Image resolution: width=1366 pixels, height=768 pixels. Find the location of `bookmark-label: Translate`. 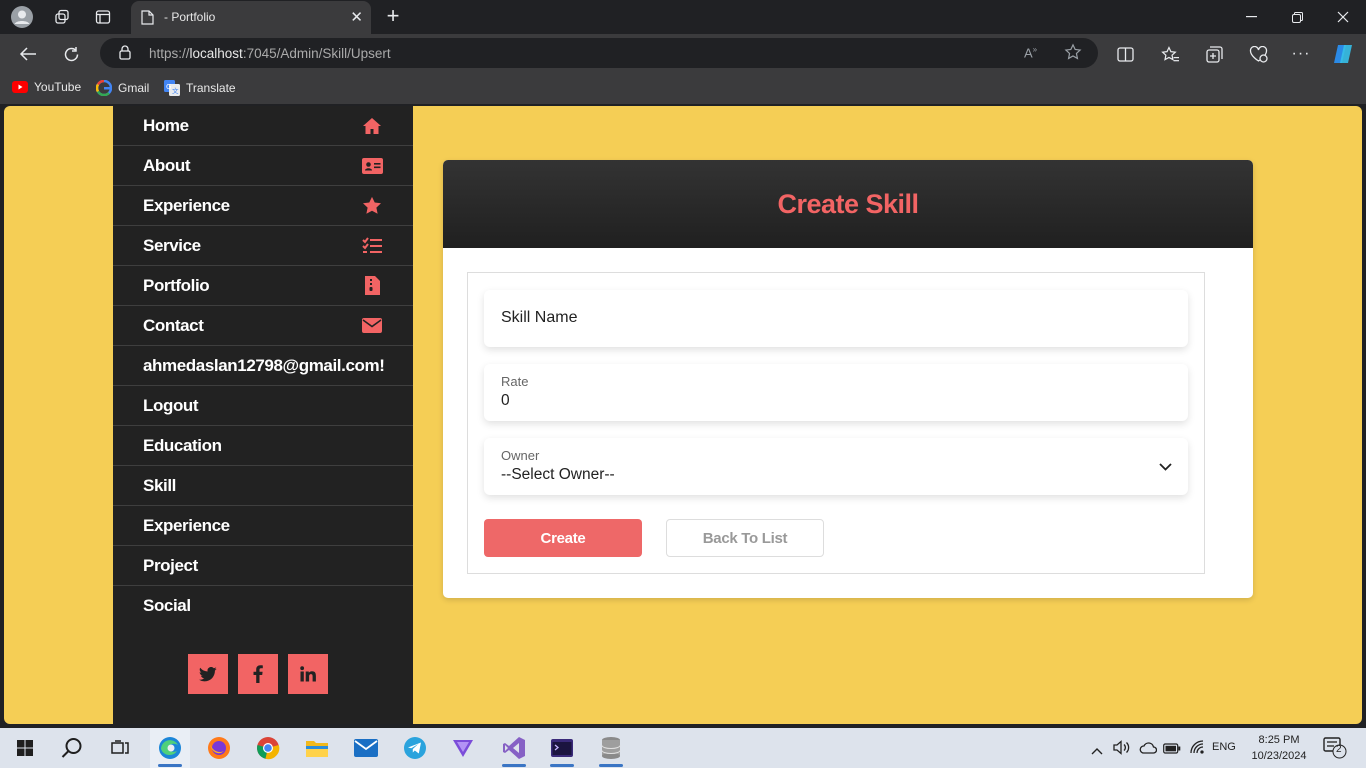

bookmark-label: Translate is located at coordinates (211, 88).